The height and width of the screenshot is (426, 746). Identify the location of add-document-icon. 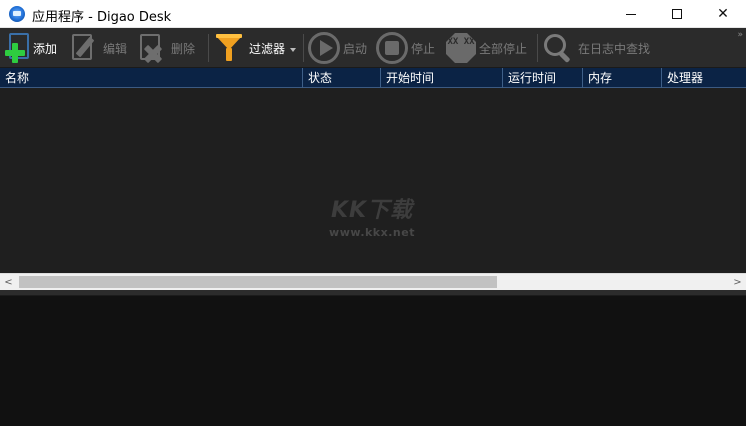
(17, 48).